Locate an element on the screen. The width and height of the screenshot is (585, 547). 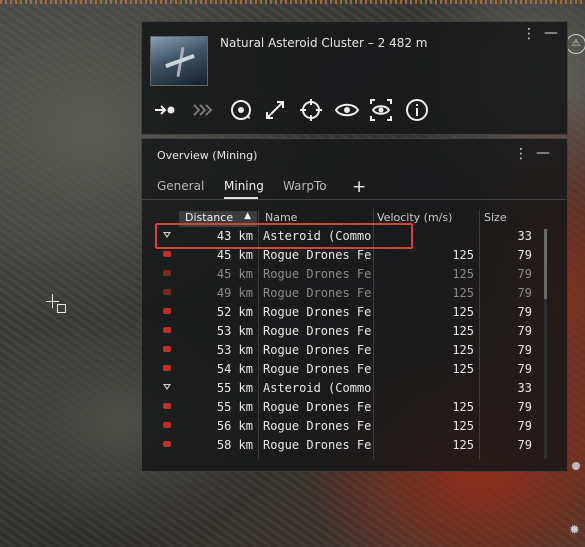
add-tab-icon: + is located at coordinates (359, 187).